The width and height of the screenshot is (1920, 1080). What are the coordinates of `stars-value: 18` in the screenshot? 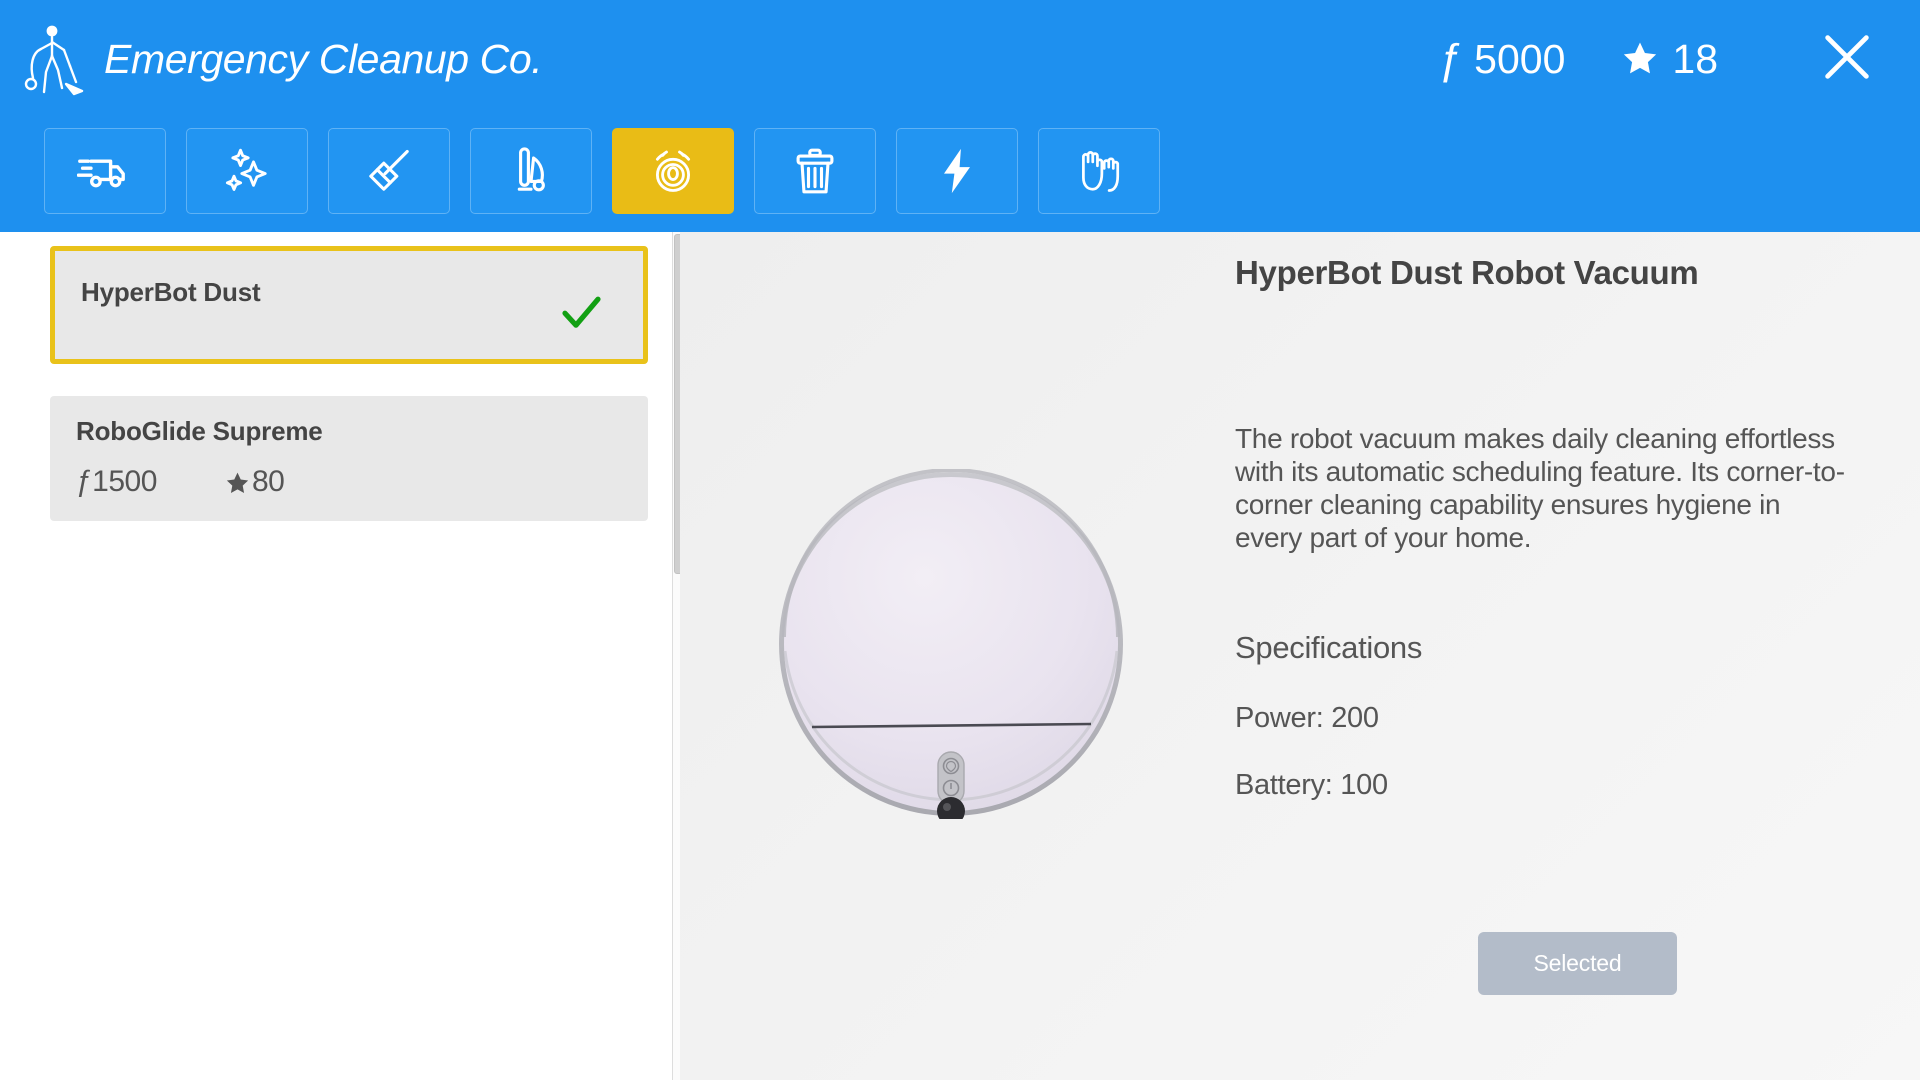 It's located at (1695, 58).